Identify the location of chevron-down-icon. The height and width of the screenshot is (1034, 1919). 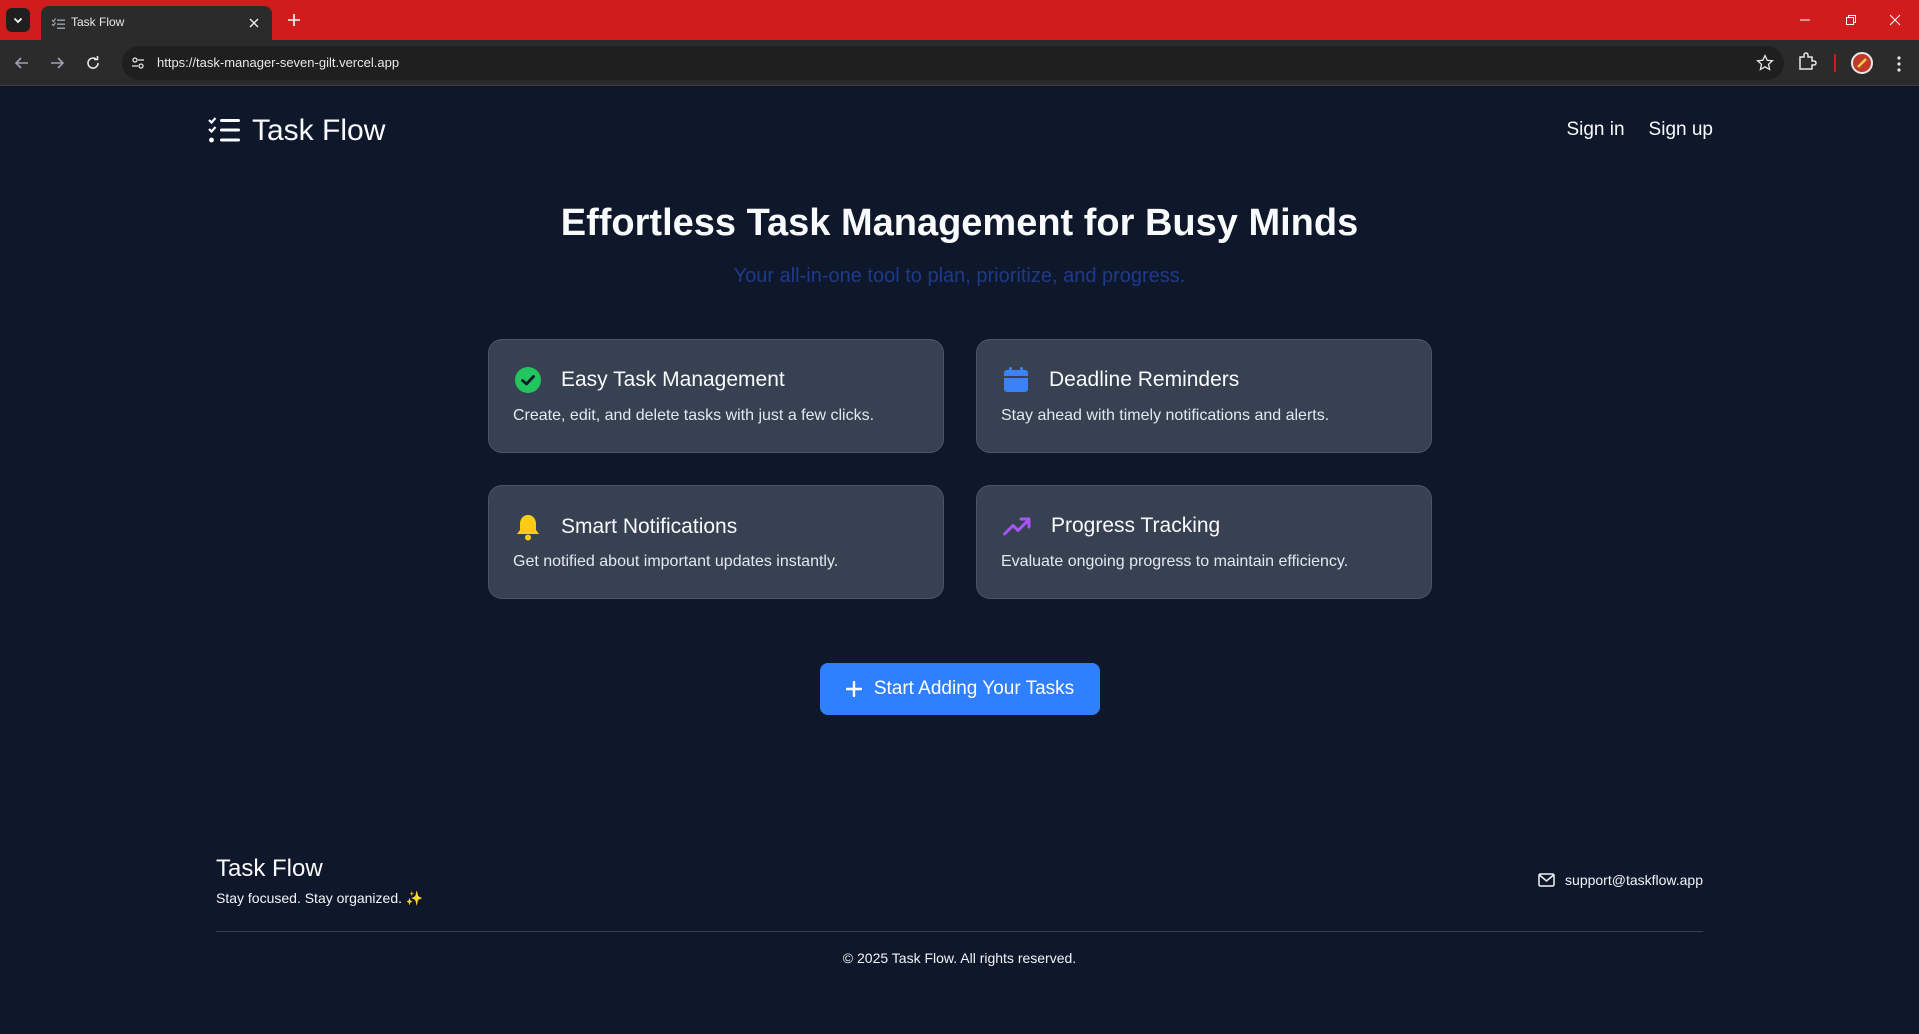
(18, 20).